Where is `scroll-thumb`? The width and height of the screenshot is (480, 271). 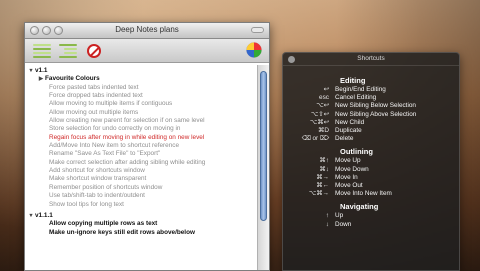 scroll-thumb is located at coordinates (263, 146).